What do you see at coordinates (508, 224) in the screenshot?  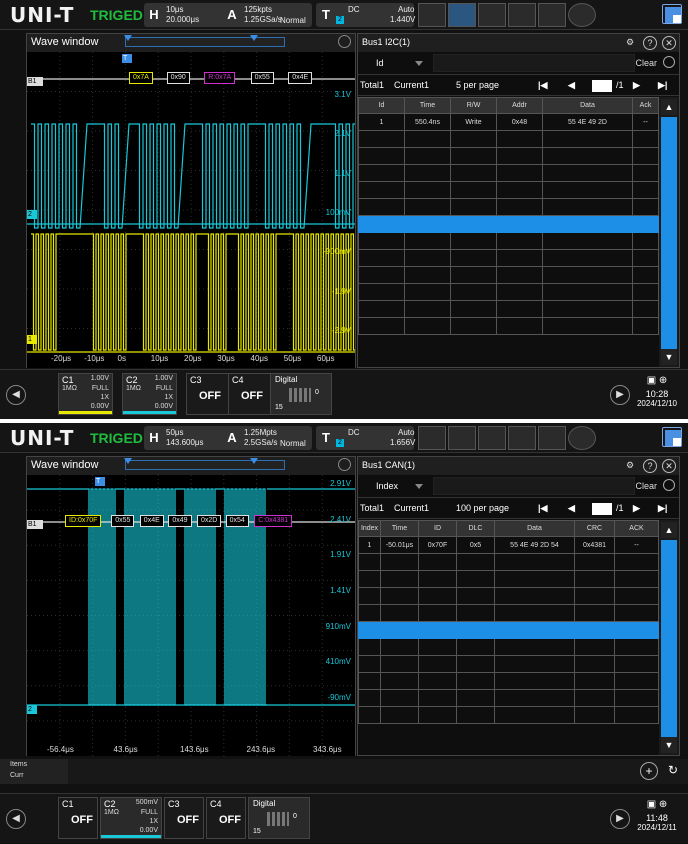 I see `table-row-selected` at bounding box center [508, 224].